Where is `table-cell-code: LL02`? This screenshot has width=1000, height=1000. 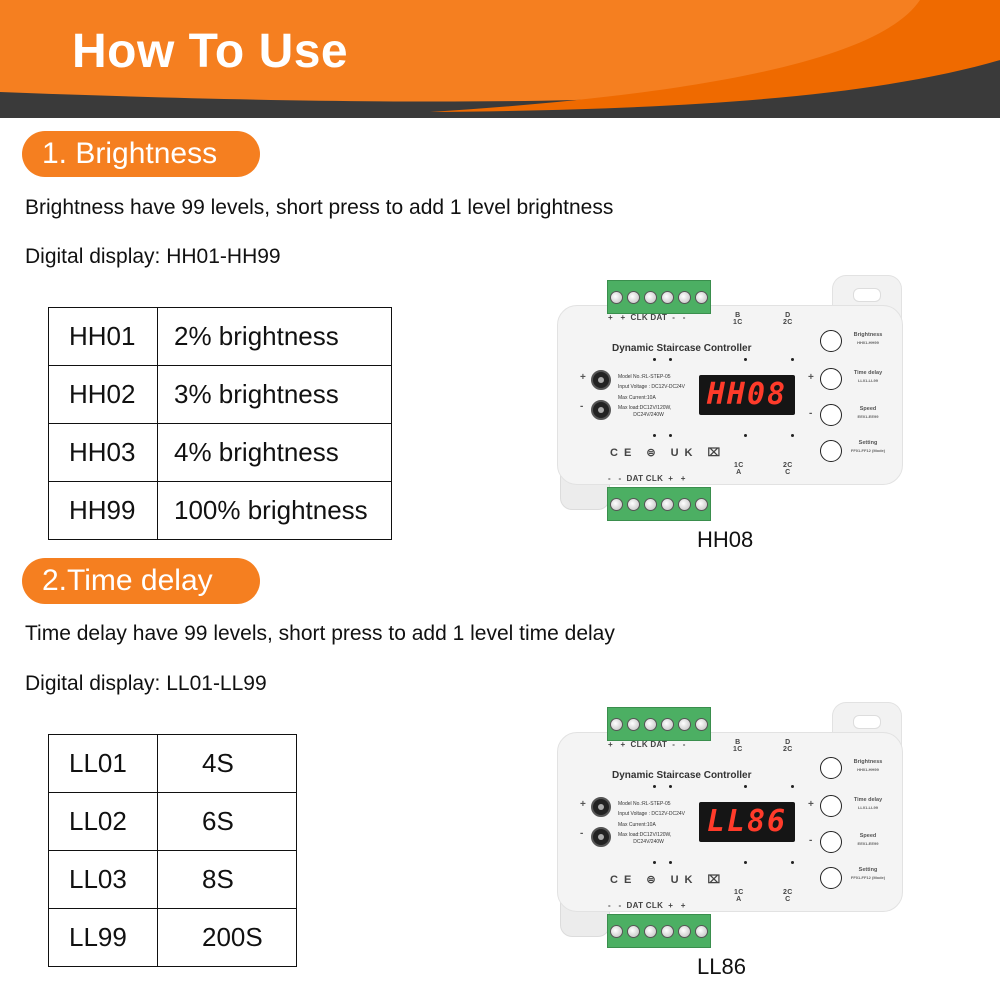
table-cell-code: LL02 is located at coordinates (103, 821).